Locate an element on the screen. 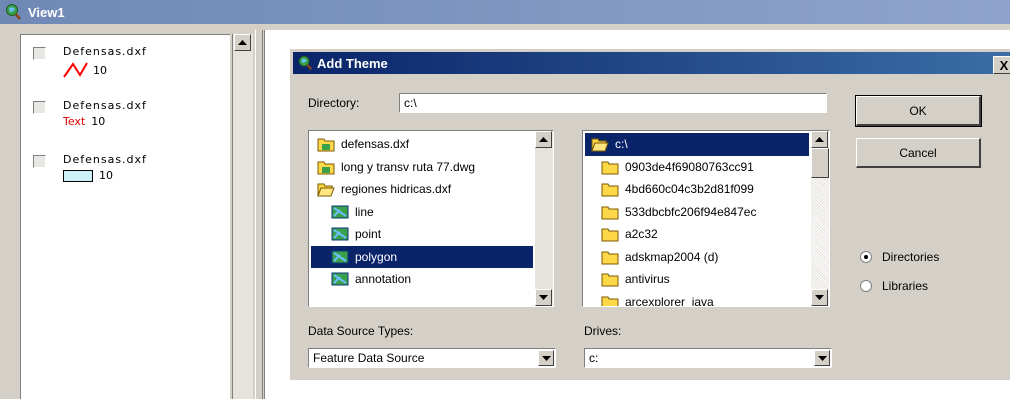  list-item: 533dbcbfc206f94e847ec is located at coordinates (697, 212).